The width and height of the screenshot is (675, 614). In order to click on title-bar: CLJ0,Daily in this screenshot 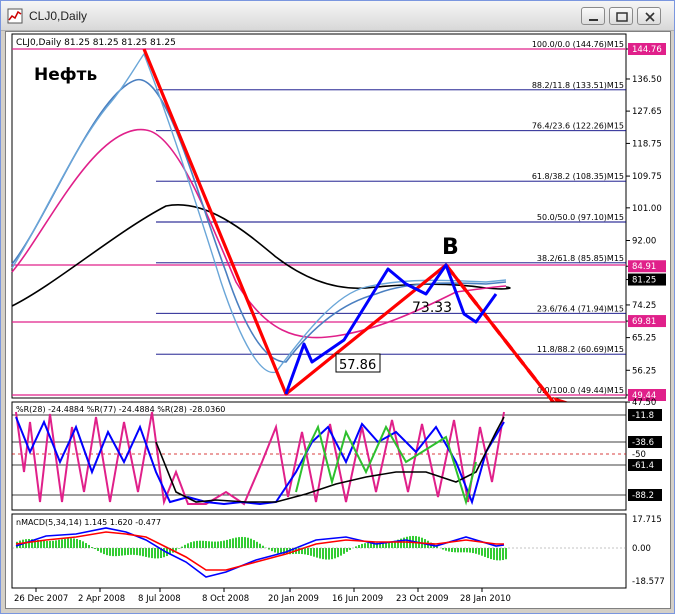, I will do `click(337, 16)`.